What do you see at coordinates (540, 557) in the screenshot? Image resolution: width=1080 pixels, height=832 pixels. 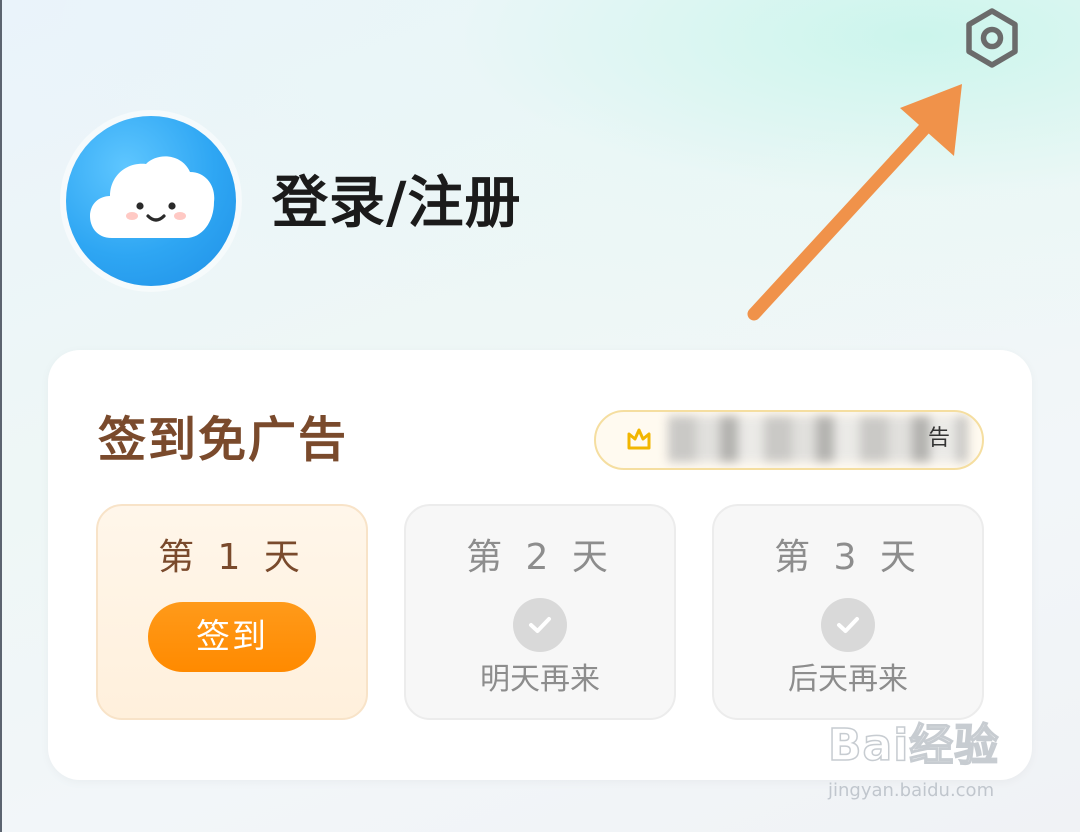 I see `day-label: 第 2 天` at bounding box center [540, 557].